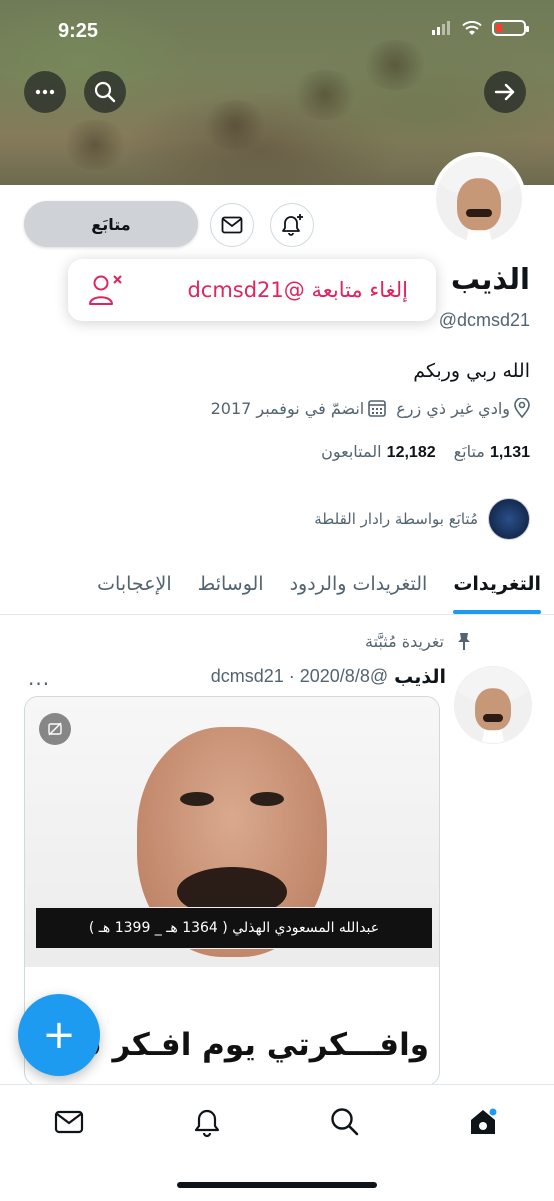 The image size is (554, 1201). What do you see at coordinates (105, 290) in the screenshot?
I see `unfollow-user-icon` at bounding box center [105, 290].